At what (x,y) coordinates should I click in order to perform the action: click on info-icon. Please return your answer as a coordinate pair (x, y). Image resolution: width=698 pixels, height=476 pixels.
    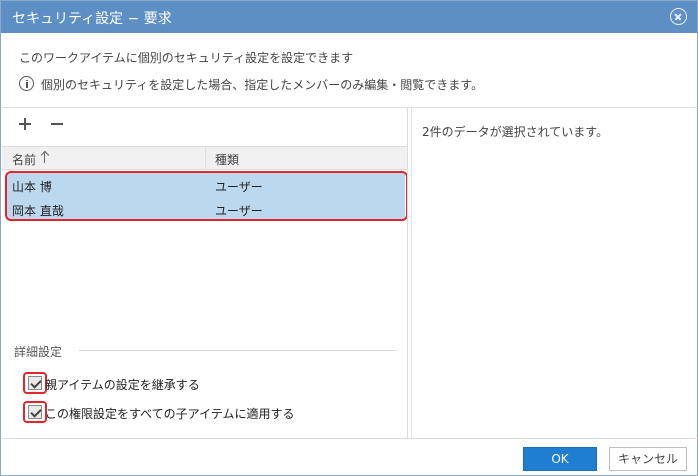
    Looking at the image, I should click on (26, 83).